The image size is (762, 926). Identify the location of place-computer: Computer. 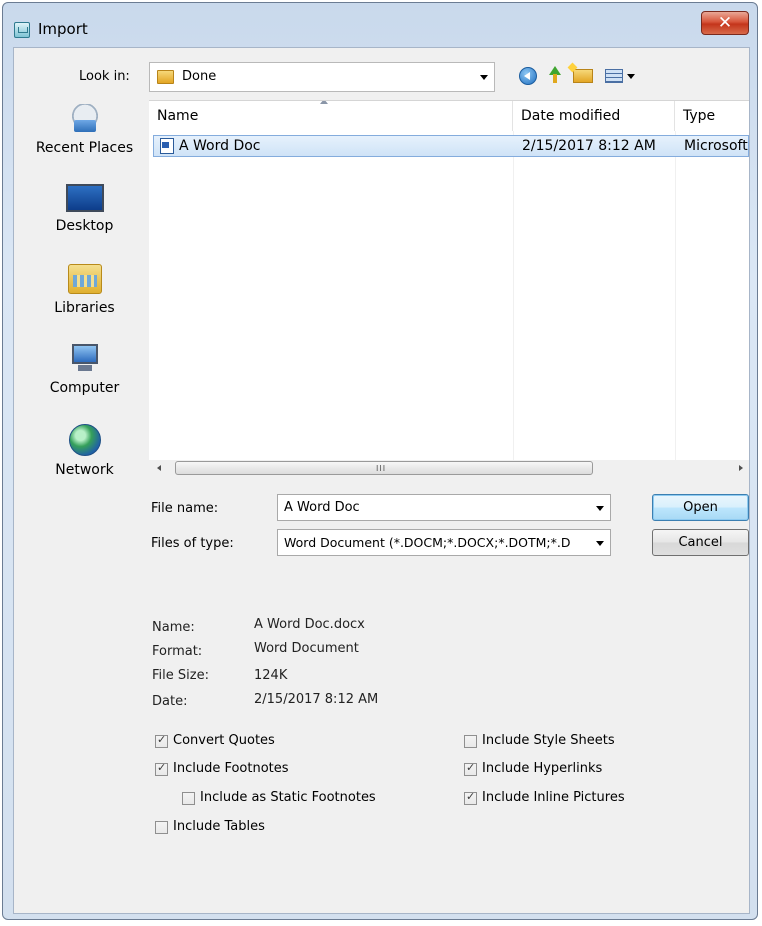
(84, 370).